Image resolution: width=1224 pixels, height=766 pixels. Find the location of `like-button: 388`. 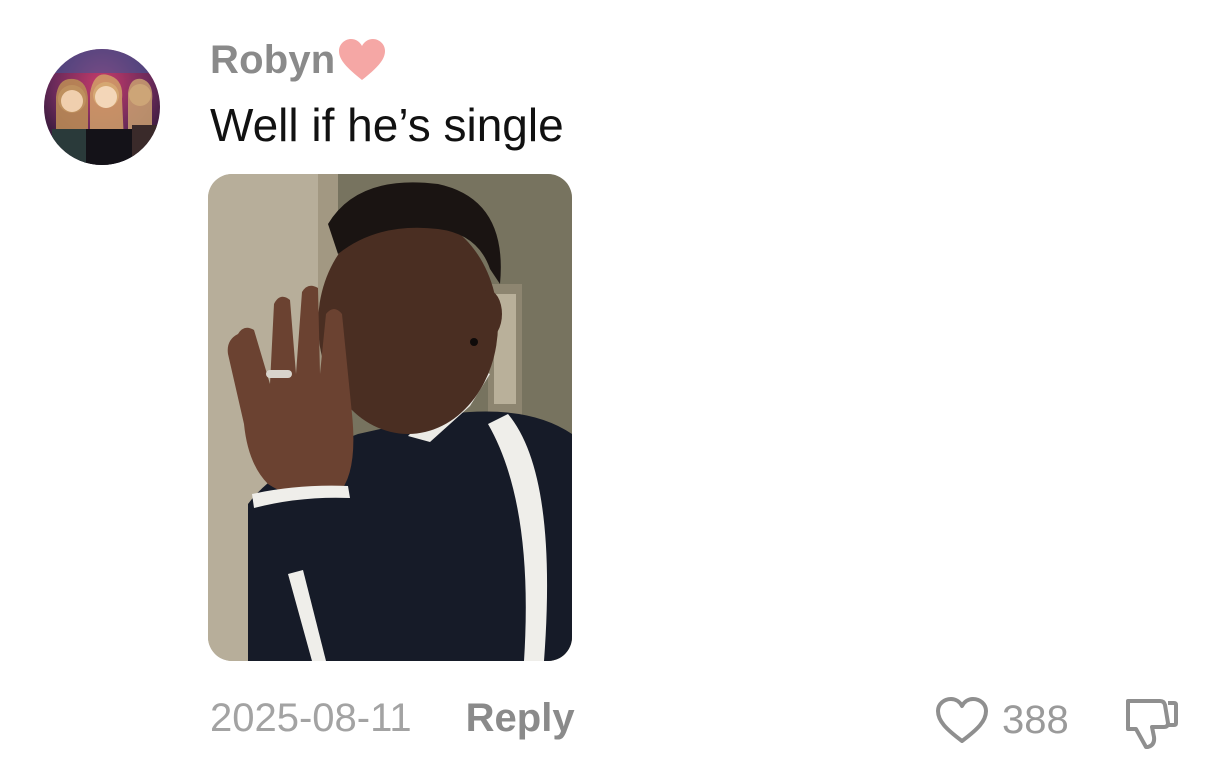

like-button: 388 is located at coordinates (1001, 720).